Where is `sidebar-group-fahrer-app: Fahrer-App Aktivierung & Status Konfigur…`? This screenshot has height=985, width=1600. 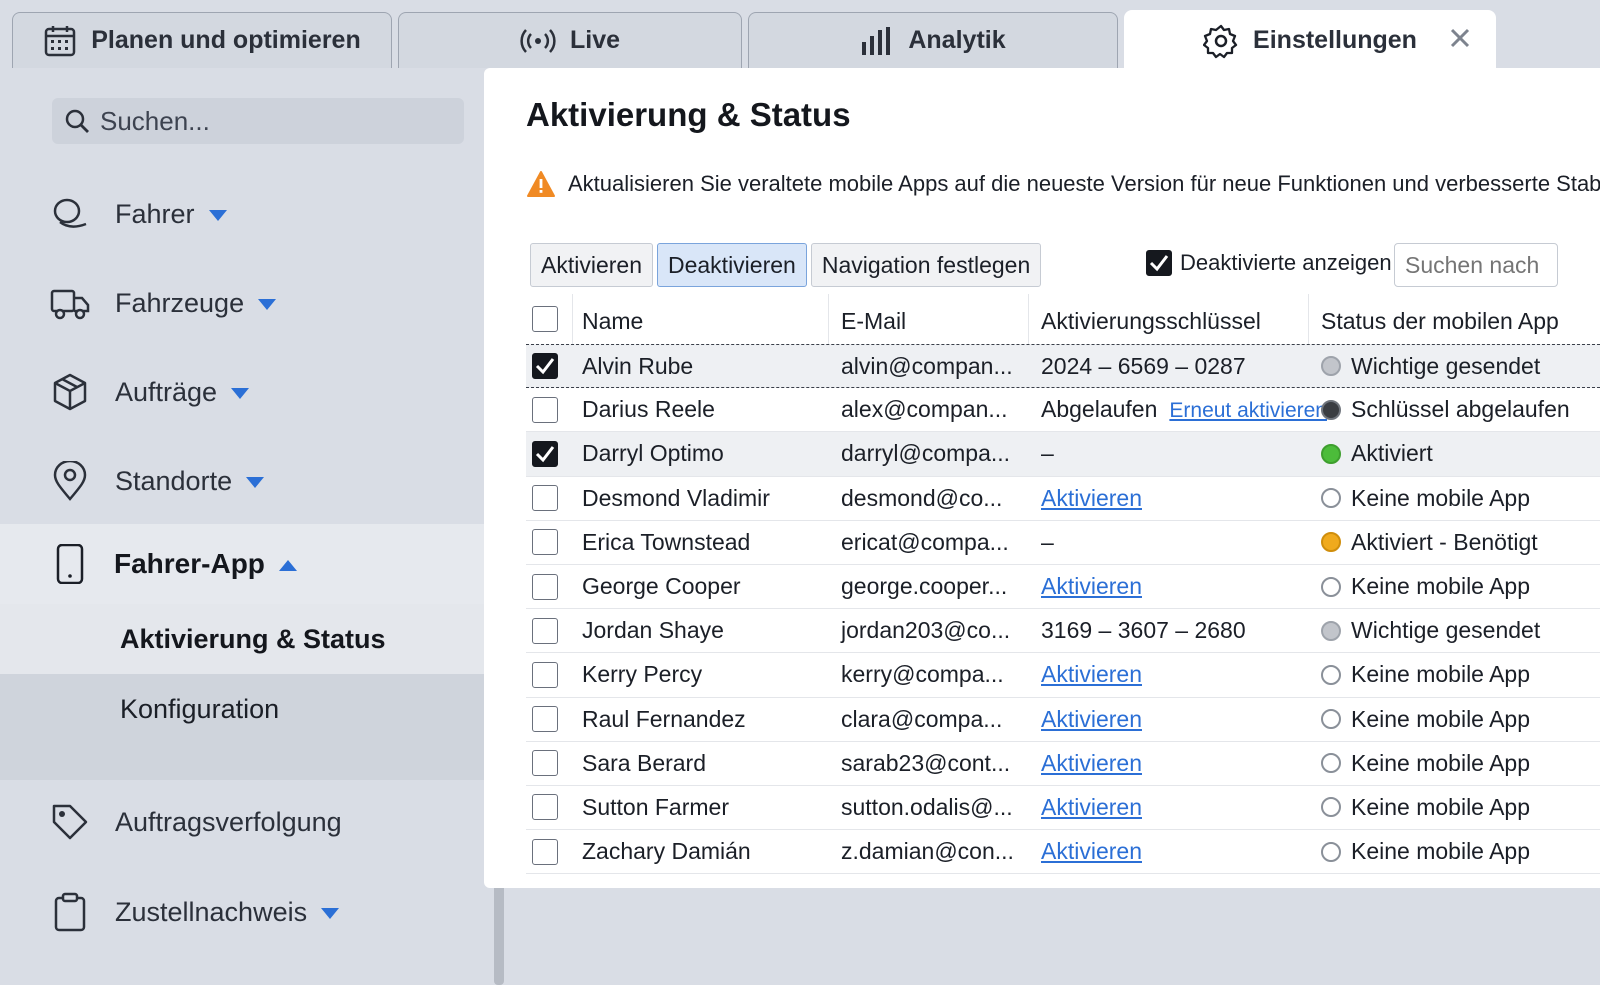 sidebar-group-fahrer-app: Fahrer-App Aktivierung & Status Konfigur… is located at coordinates (247, 652).